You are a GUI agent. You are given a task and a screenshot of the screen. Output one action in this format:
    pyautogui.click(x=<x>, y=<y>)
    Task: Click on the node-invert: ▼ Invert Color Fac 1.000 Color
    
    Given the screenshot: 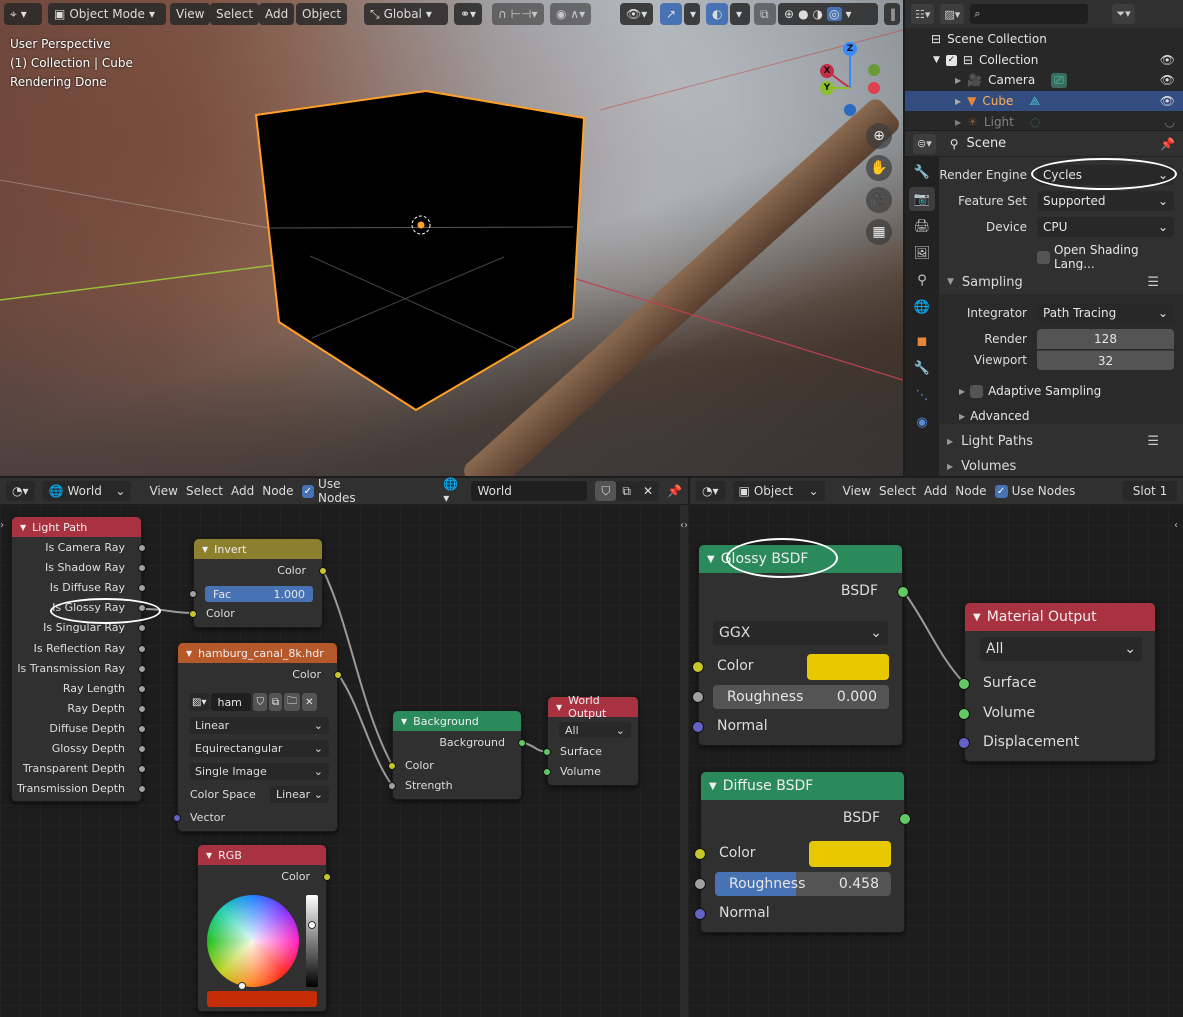 What is the action you would take?
    pyautogui.click(x=258, y=583)
    